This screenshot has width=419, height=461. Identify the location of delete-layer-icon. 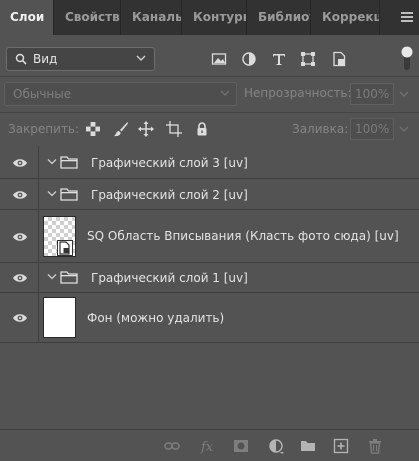
(375, 446).